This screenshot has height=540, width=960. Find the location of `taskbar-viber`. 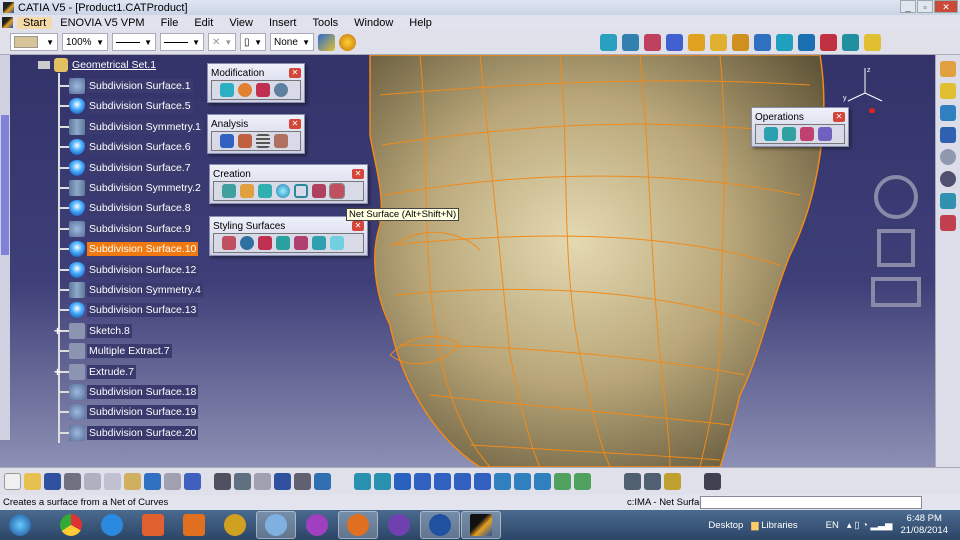

taskbar-viber is located at coordinates (399, 525).